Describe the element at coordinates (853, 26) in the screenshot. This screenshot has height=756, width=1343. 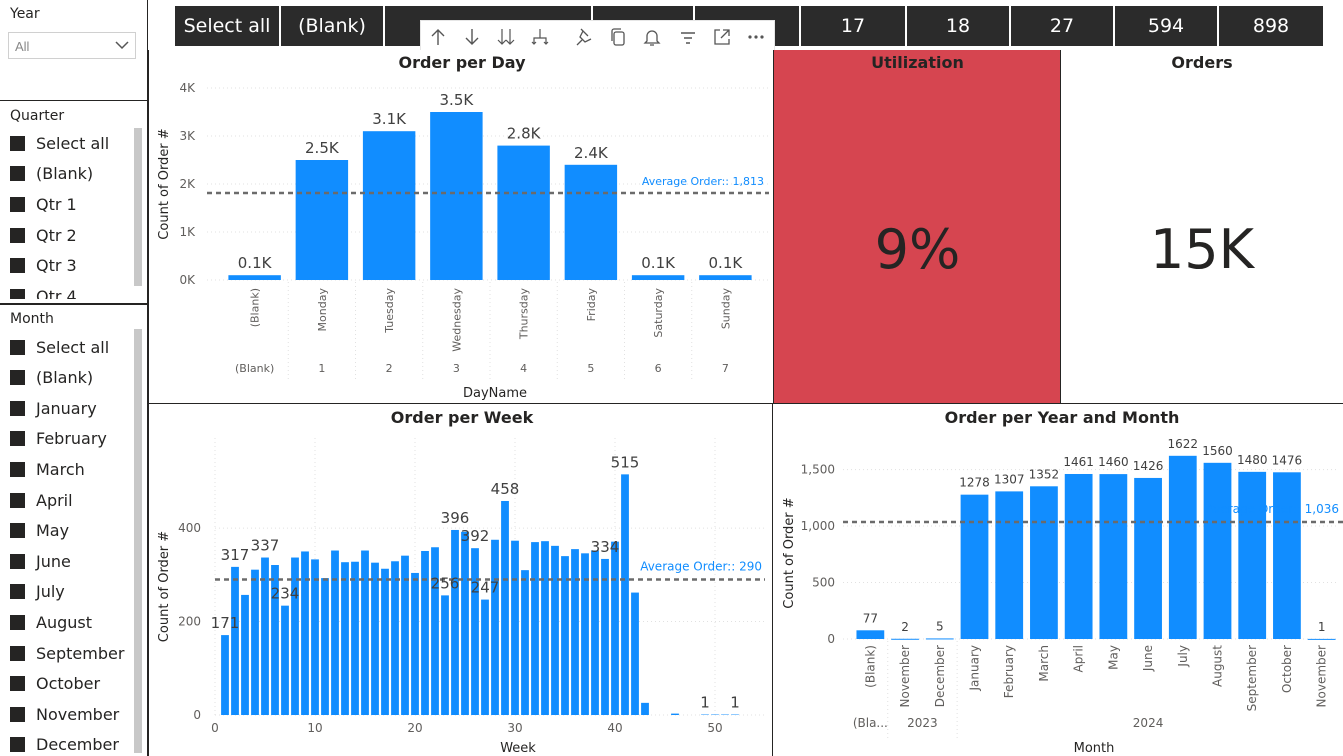
I see `filter-chip: 17` at that location.